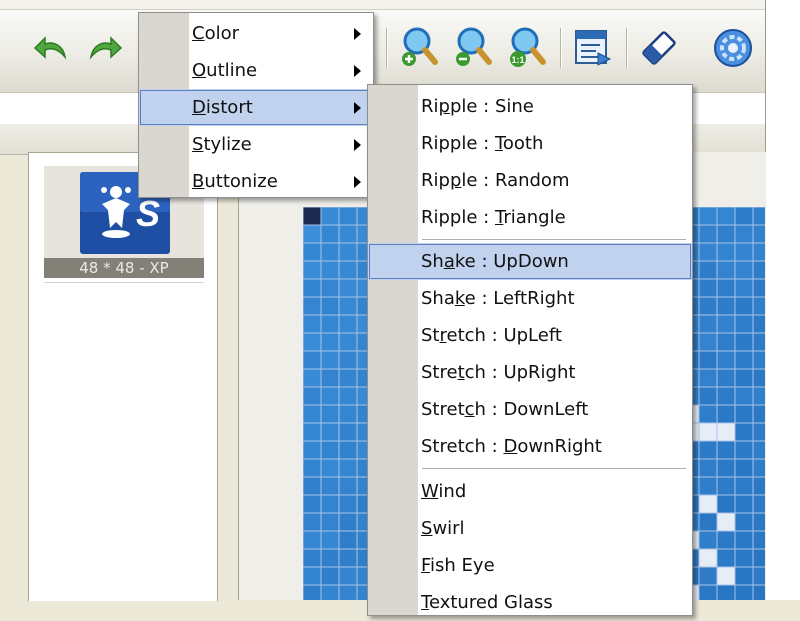 The height and width of the screenshot is (621, 800). What do you see at coordinates (357, 34) in the screenshot?
I see `submenu-arrow-icon` at bounding box center [357, 34].